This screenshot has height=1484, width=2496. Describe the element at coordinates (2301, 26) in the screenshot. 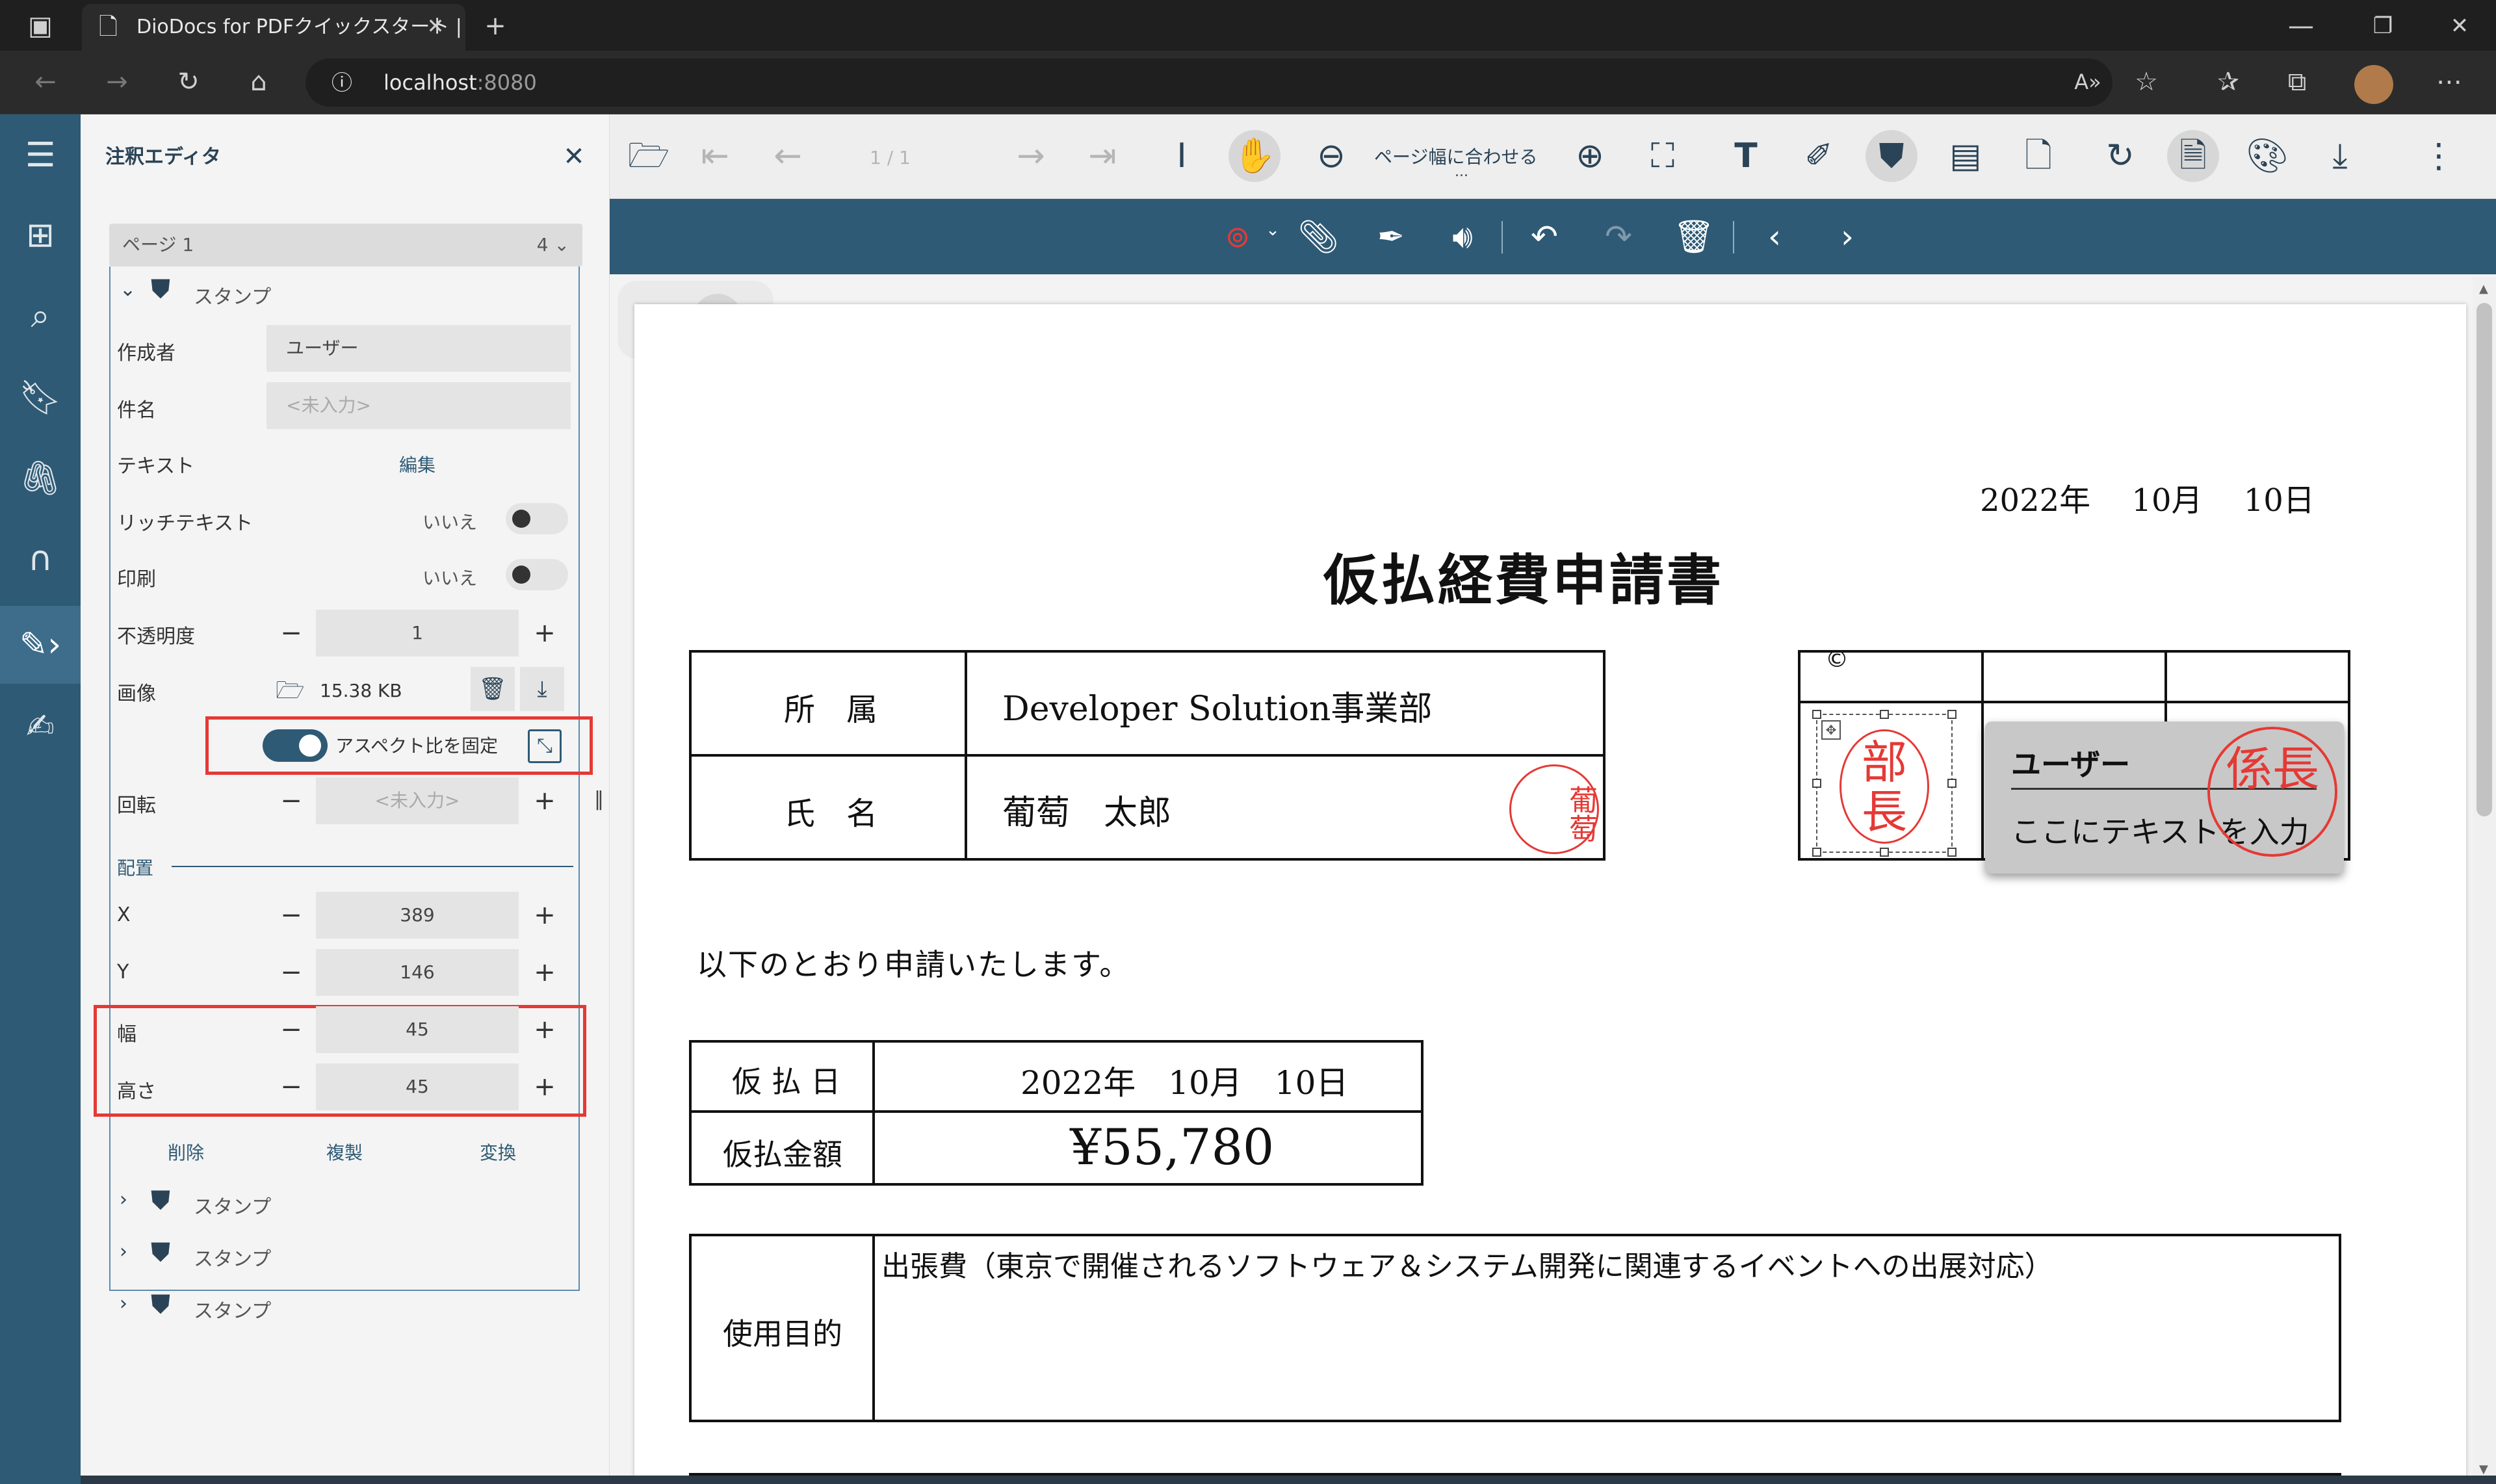

I see `minimize-icon: —` at that location.